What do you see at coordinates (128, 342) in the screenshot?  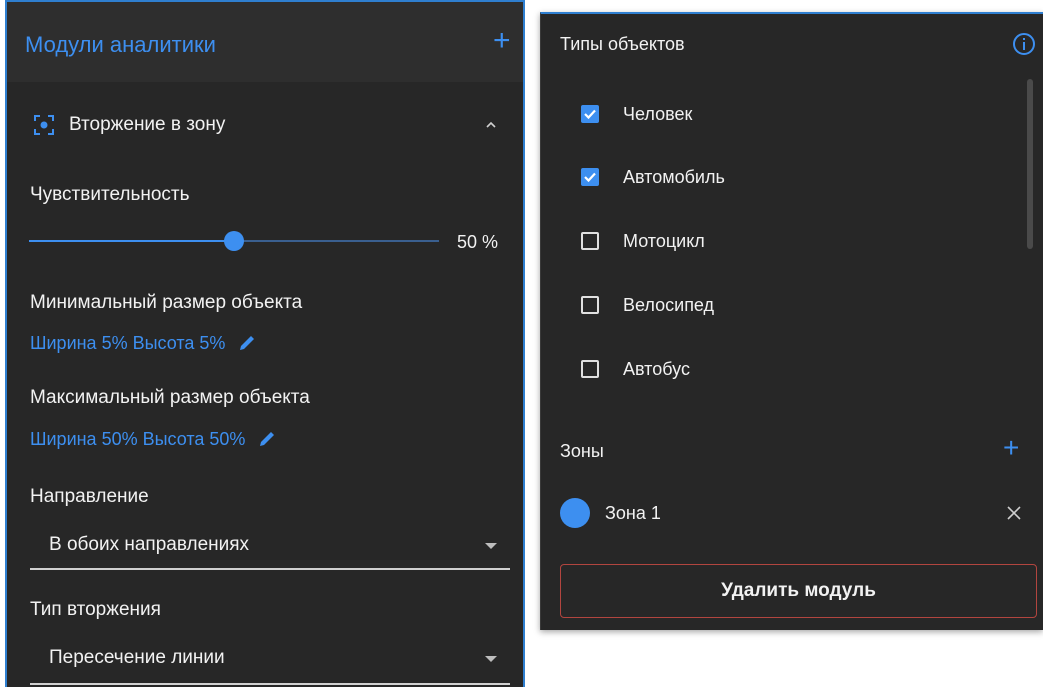 I see `min-size-value: Ширина 5% Высота 5%` at bounding box center [128, 342].